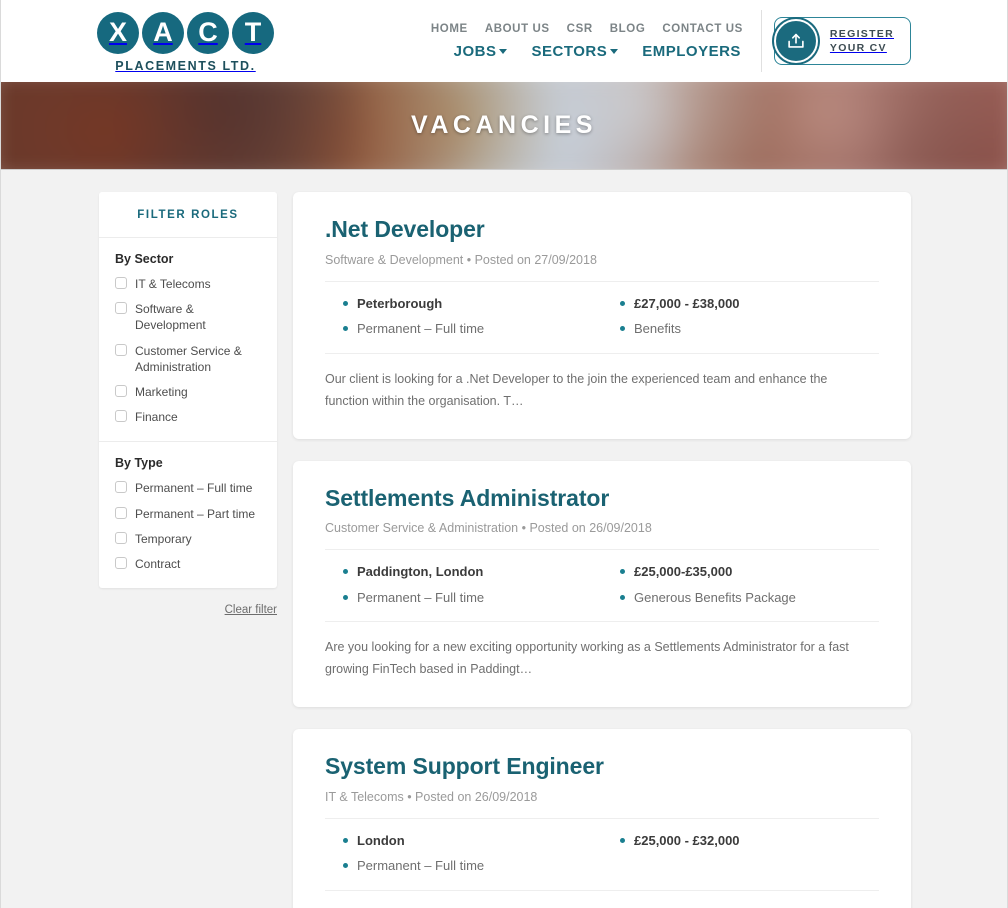 The height and width of the screenshot is (908, 1008). Describe the element at coordinates (602, 804) in the screenshot. I see `job-meta: IT & Telecoms • Posted on 26/09/2018` at that location.